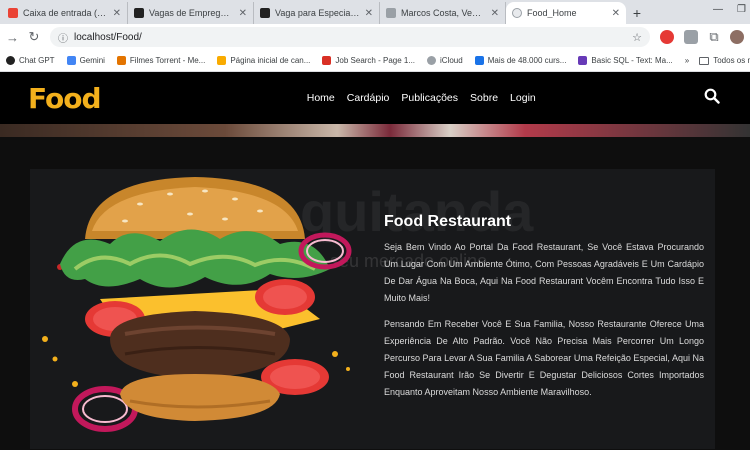  I want to click on tab-title: Vaga para Especialista de C, so click(317, 13).